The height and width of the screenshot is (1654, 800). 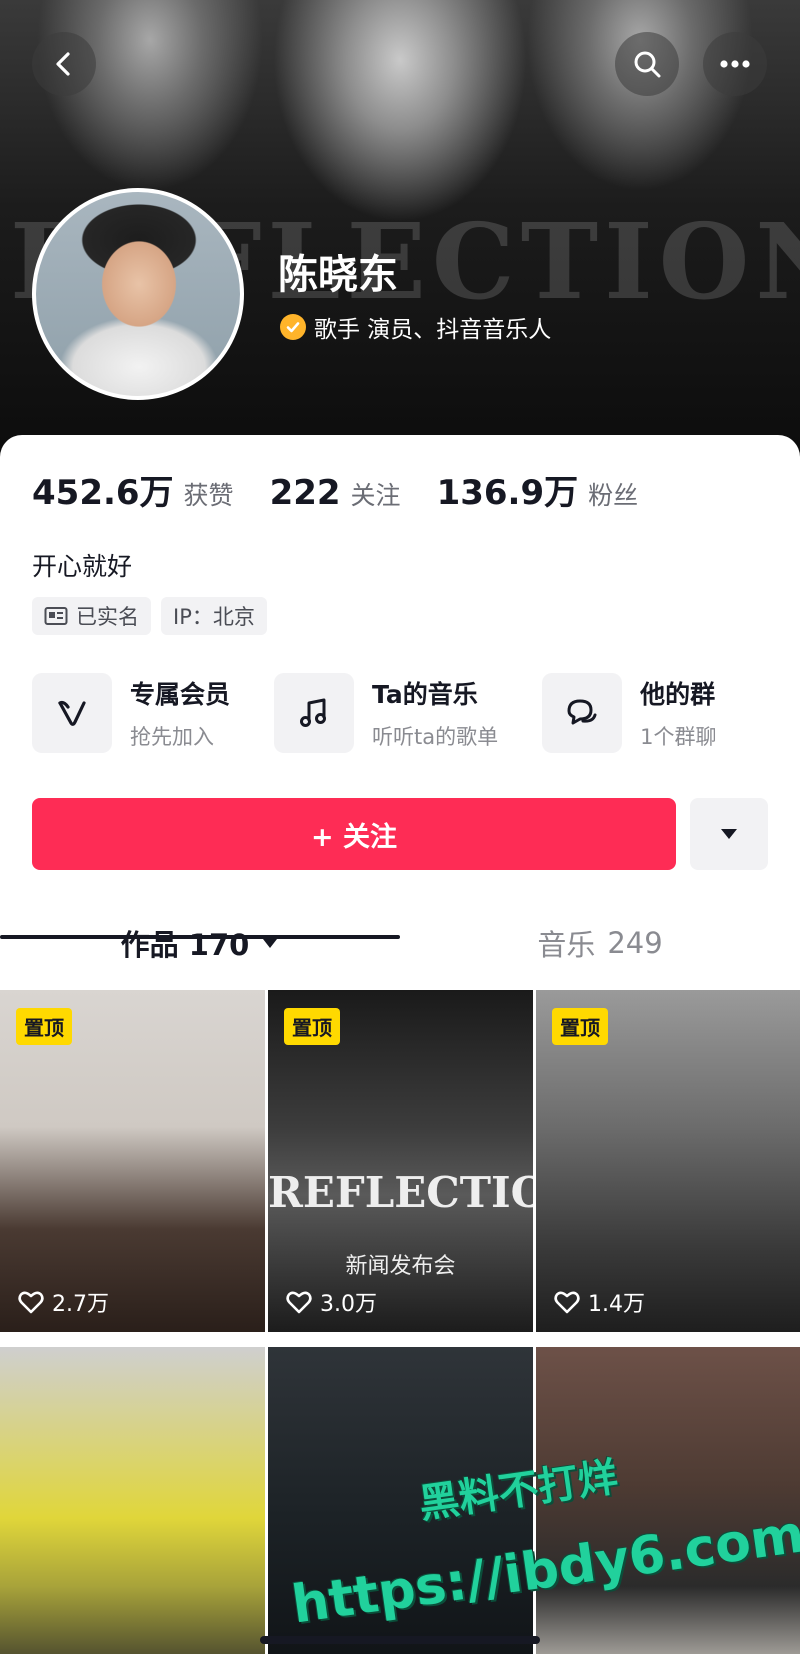 I want to click on stat-likes: 452.6万 获赞, so click(x=133, y=489).